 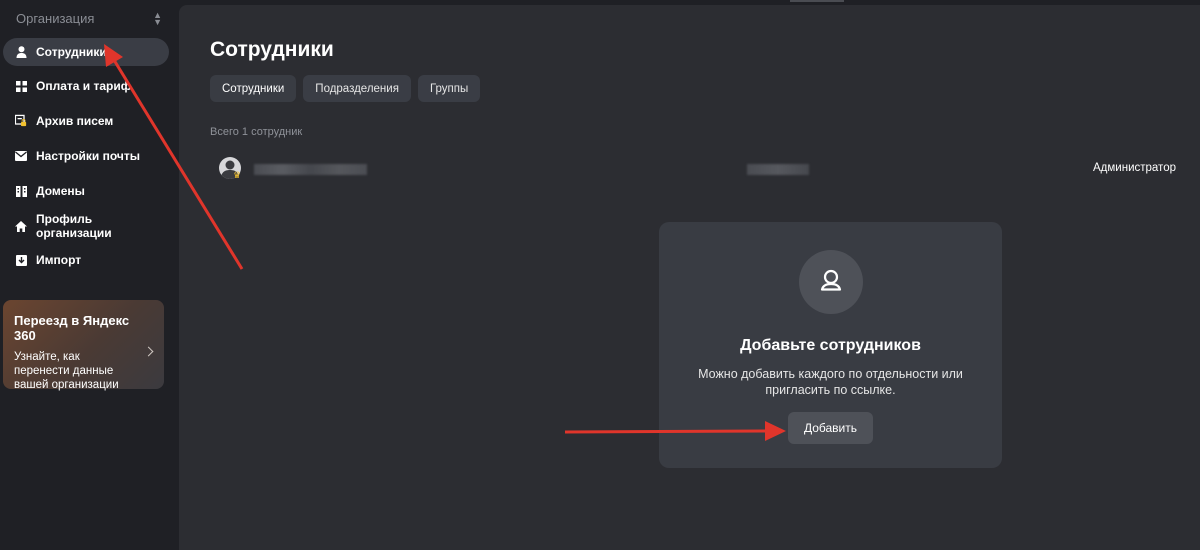 I want to click on sidebar-item-organization-profile: Профиль организации, so click(x=86, y=226).